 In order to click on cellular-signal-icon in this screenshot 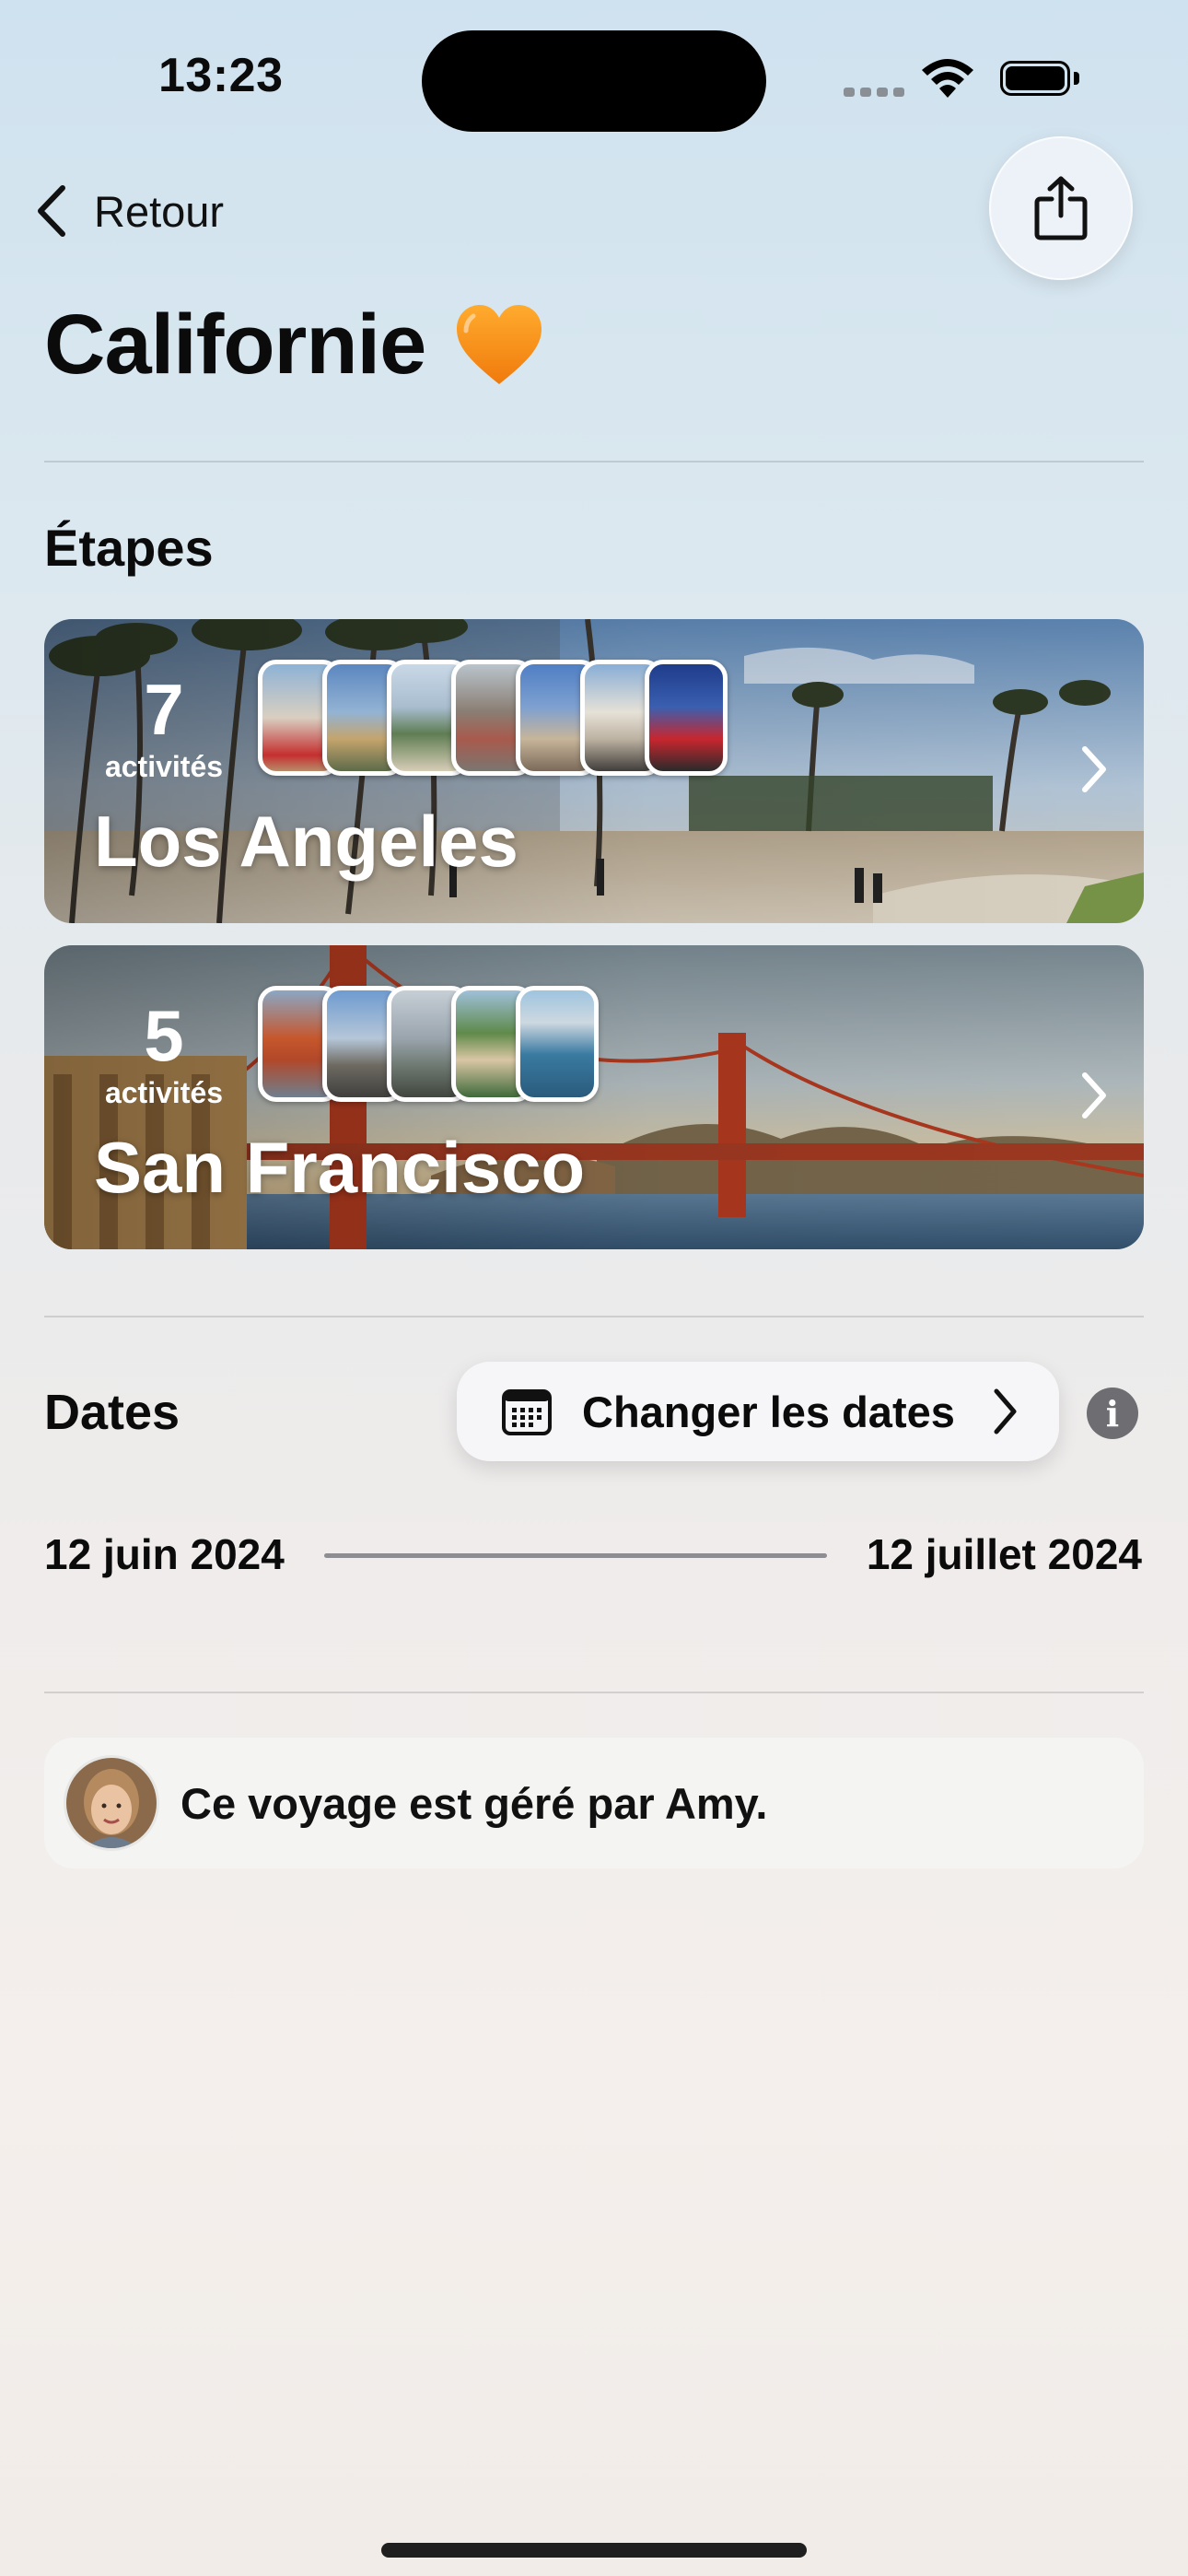, I will do `click(875, 92)`.